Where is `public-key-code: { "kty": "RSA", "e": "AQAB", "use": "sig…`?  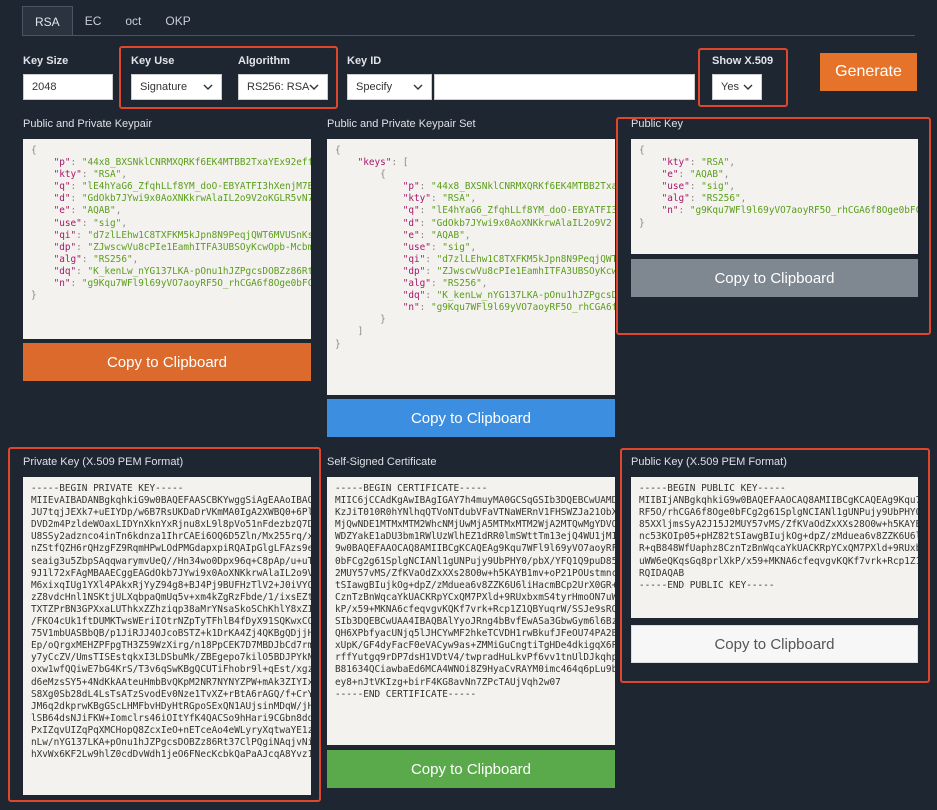
public-key-code: { "kty": "RSA", "e": "AQAB", "use": "sig… is located at coordinates (774, 196).